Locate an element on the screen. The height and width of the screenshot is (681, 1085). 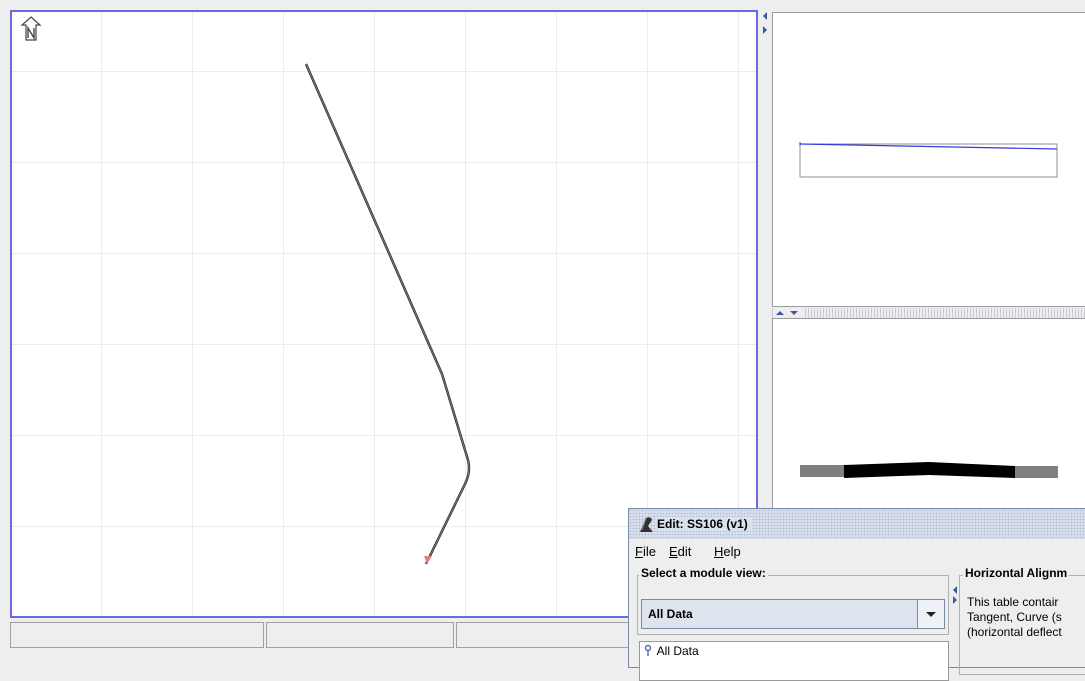
dropdown-button is located at coordinates (930, 614).